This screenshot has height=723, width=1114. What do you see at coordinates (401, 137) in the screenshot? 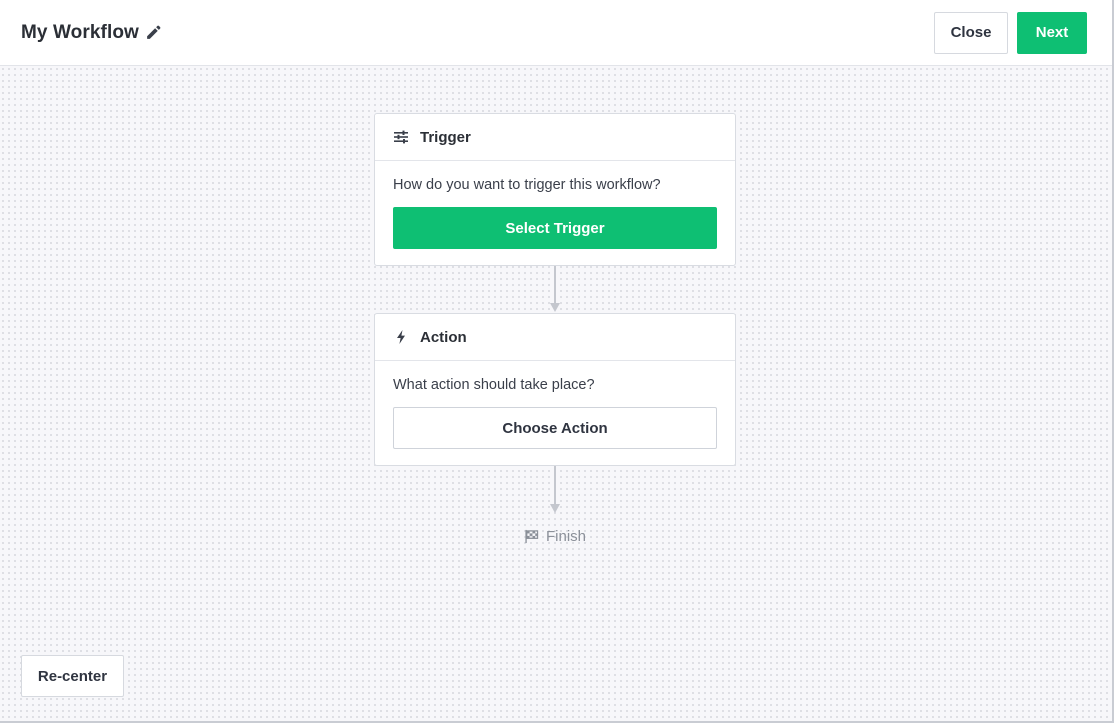
I see `sliders-icon` at bounding box center [401, 137].